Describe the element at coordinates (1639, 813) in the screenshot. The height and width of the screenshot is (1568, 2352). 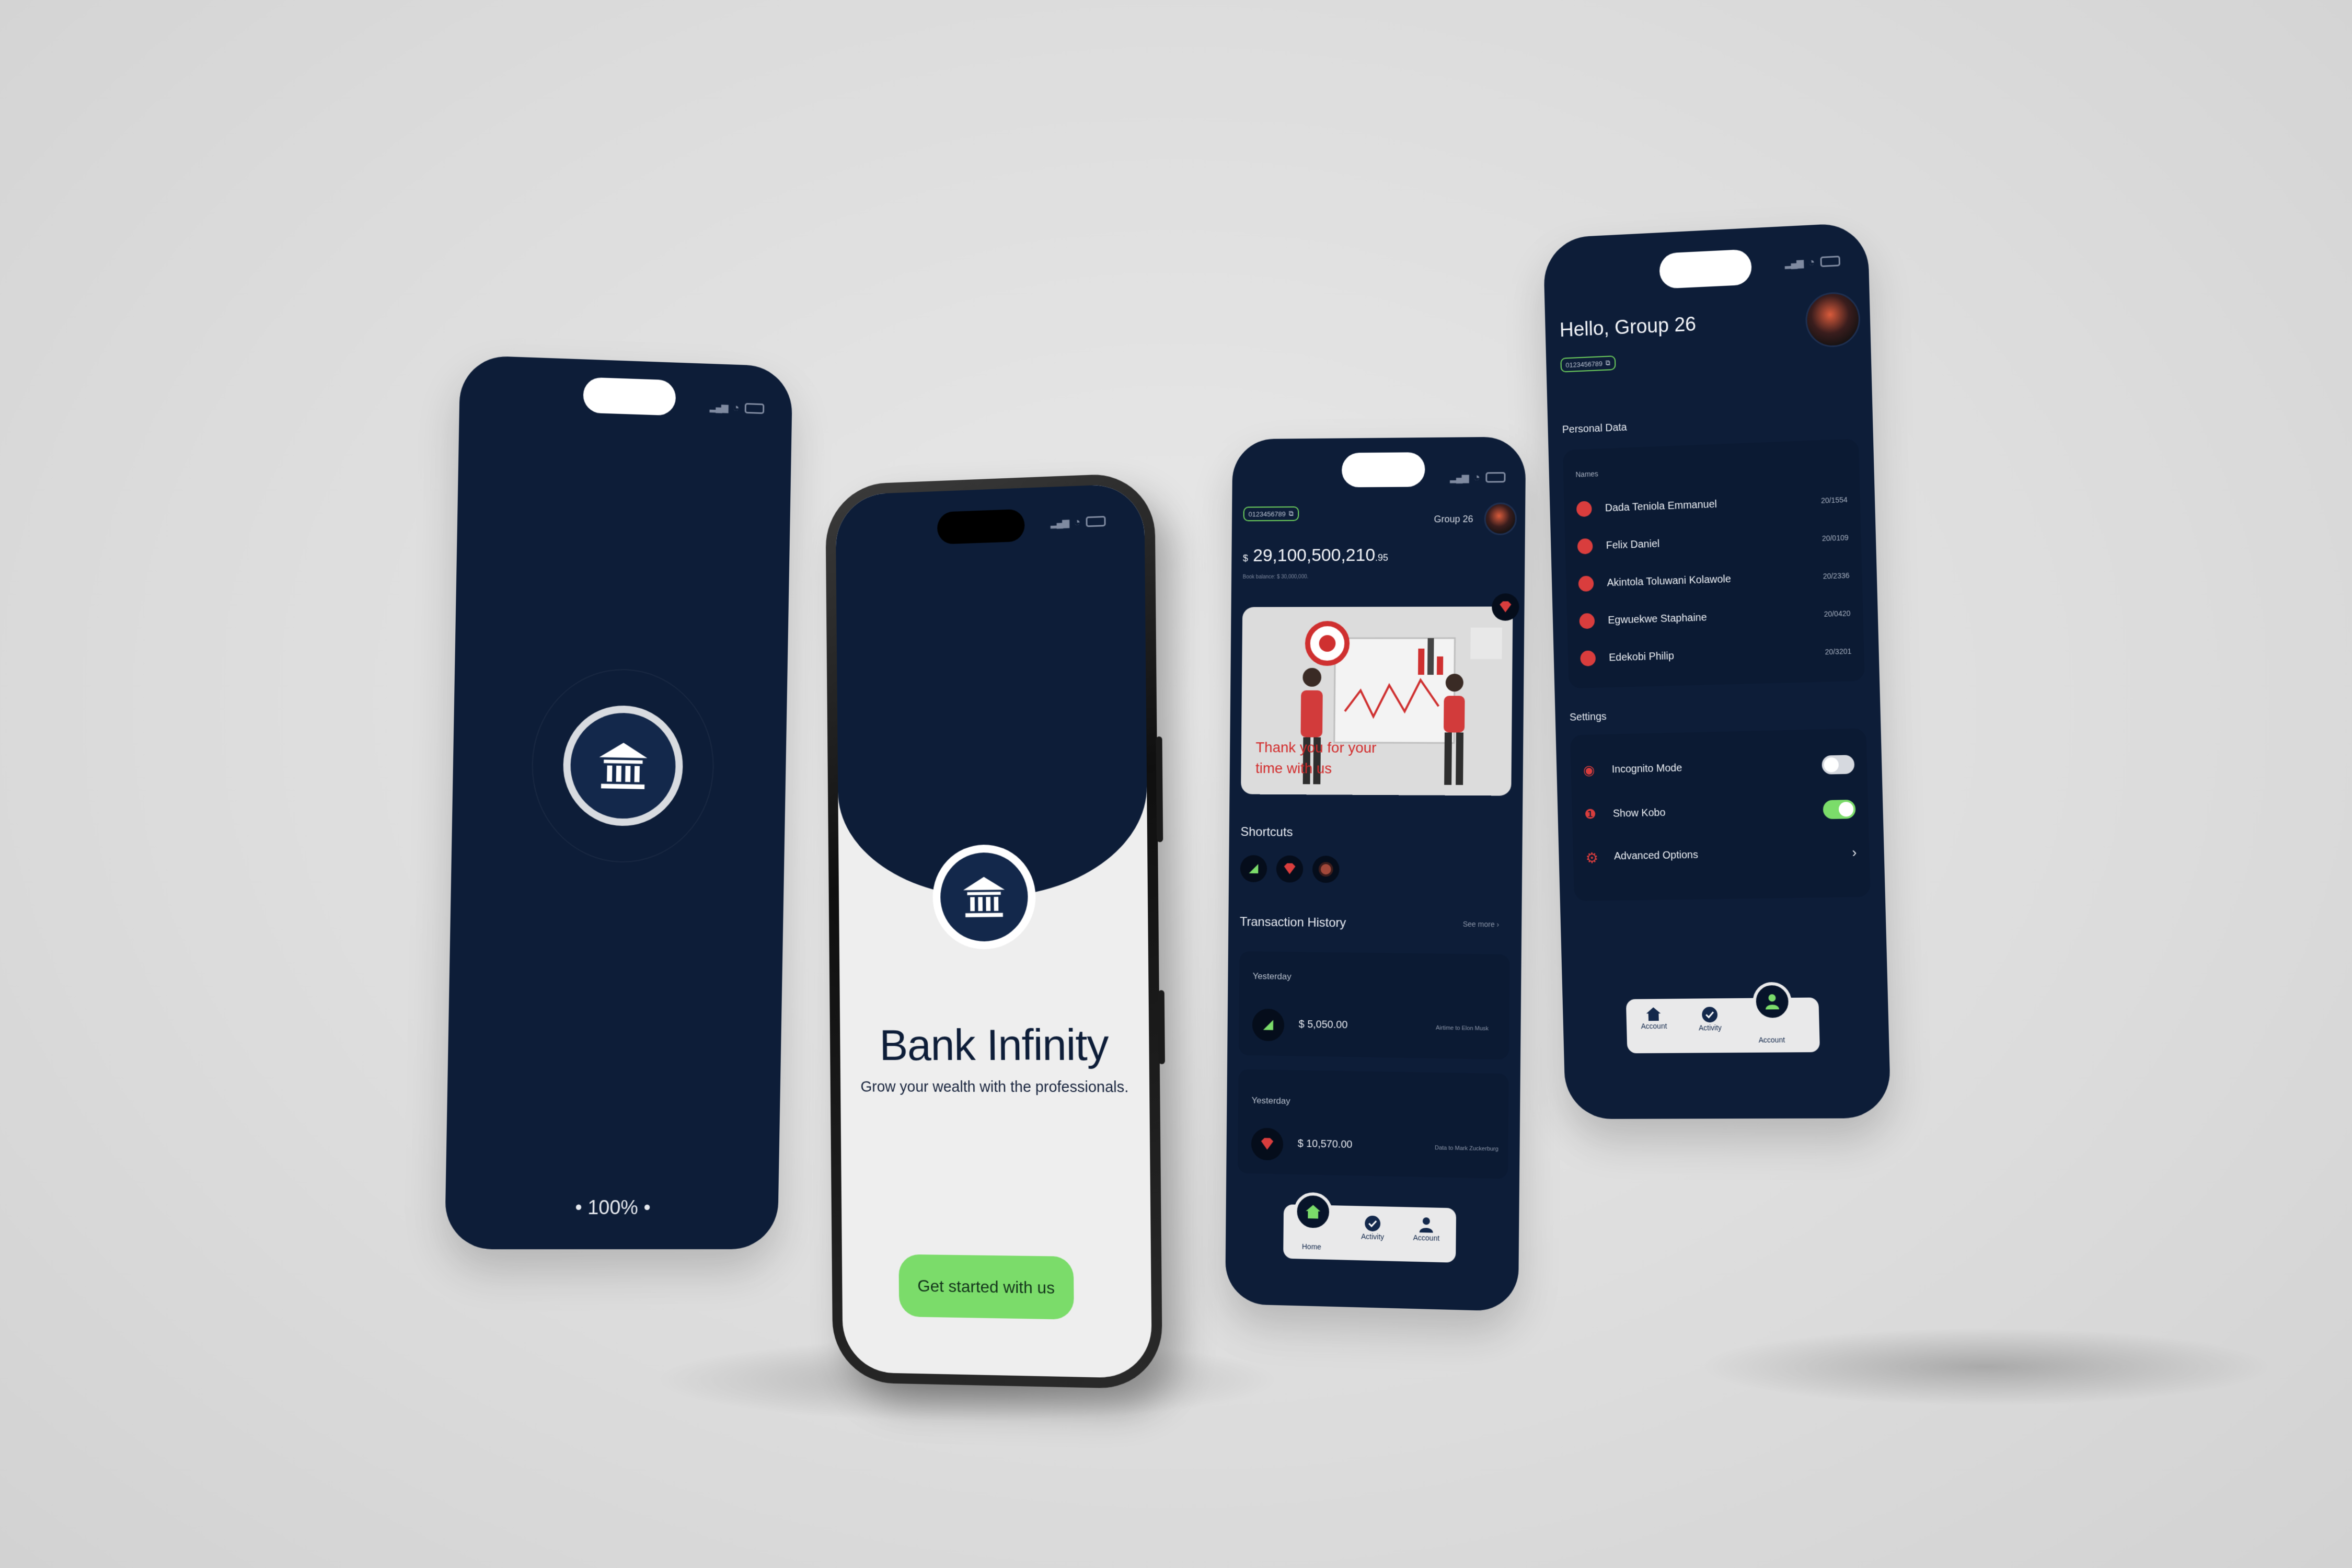
I see `setting-label: Show Kobo` at that location.